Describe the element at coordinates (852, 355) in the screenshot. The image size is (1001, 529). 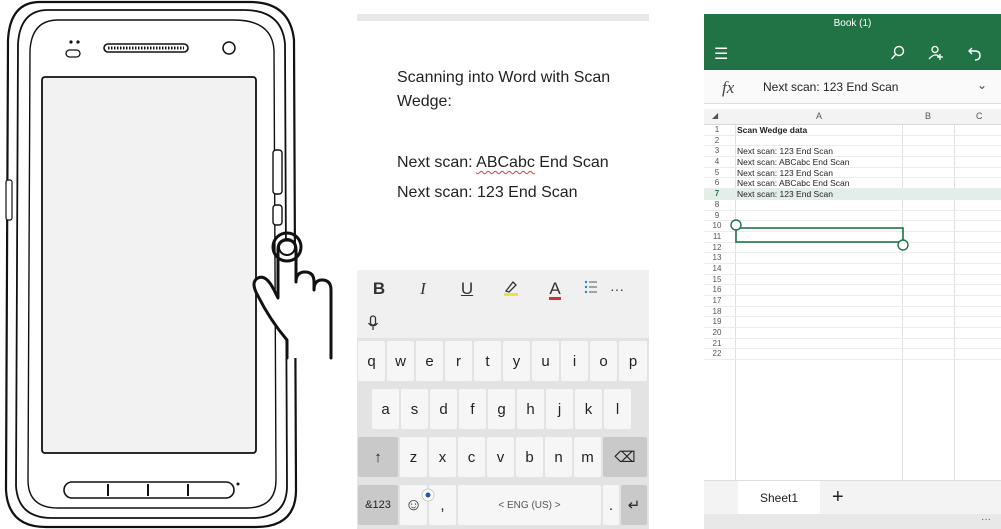
I see `table-row: 22` at that location.